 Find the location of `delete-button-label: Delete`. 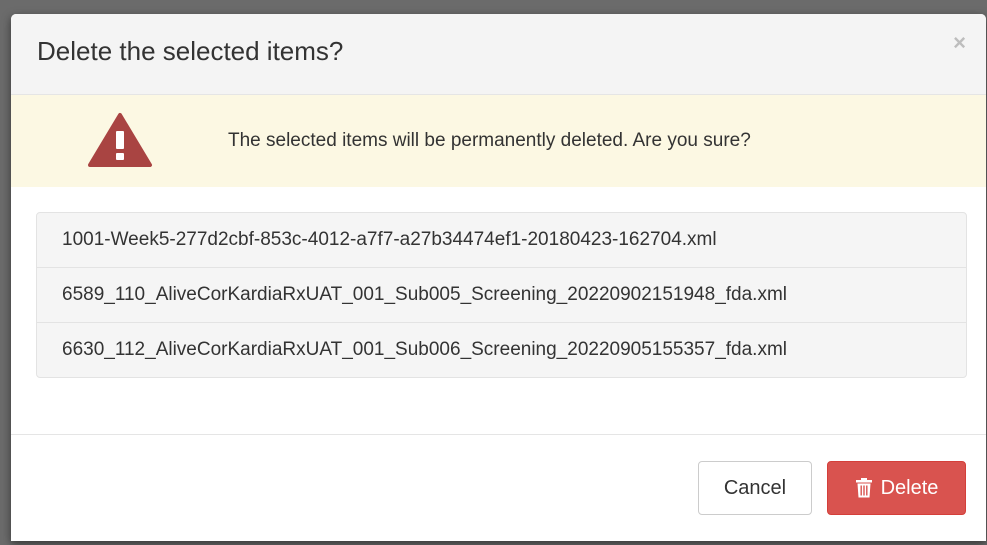

delete-button-label: Delete is located at coordinates (909, 487).